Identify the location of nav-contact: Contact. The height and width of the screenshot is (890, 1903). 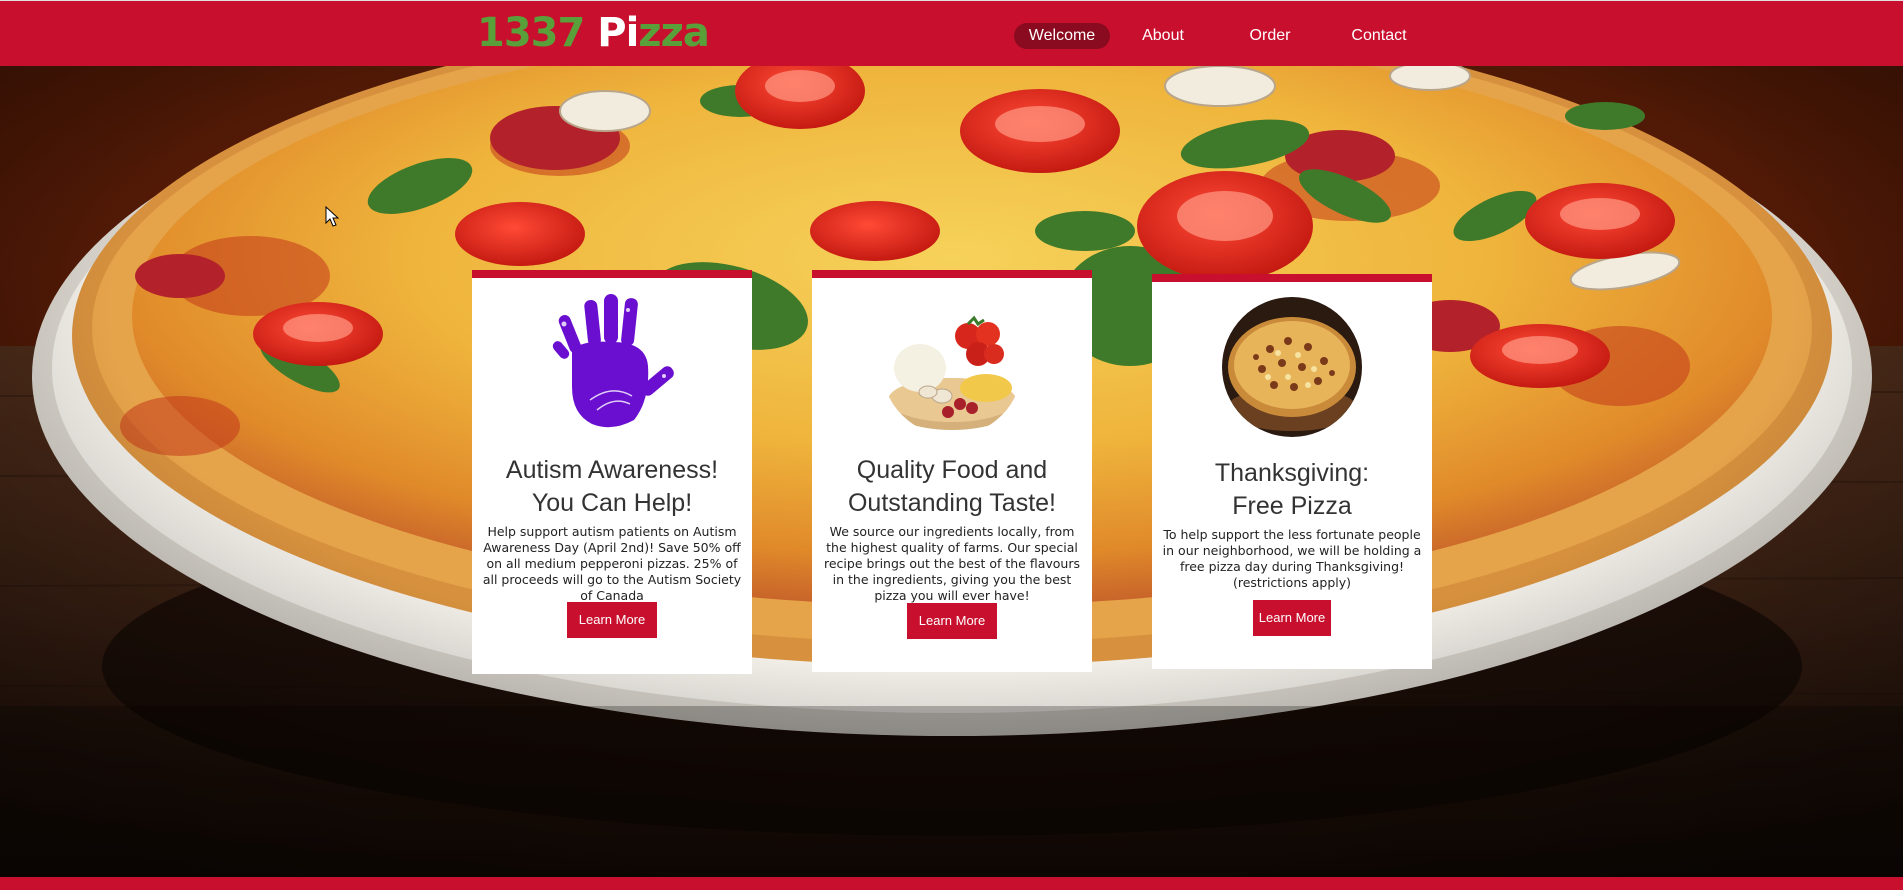
(1379, 36).